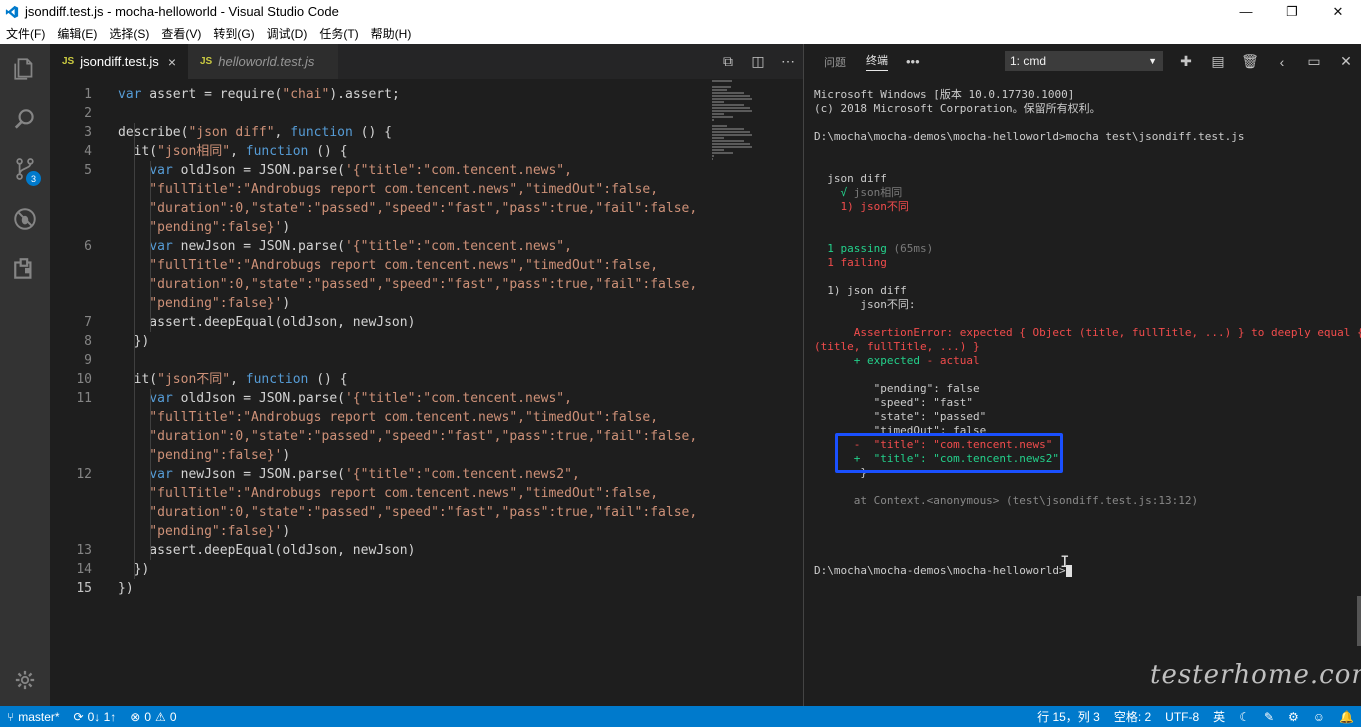 Image resolution: width=1361 pixels, height=727 pixels. What do you see at coordinates (172, 62) in the screenshot?
I see `close-tab-icon: ×` at bounding box center [172, 62].